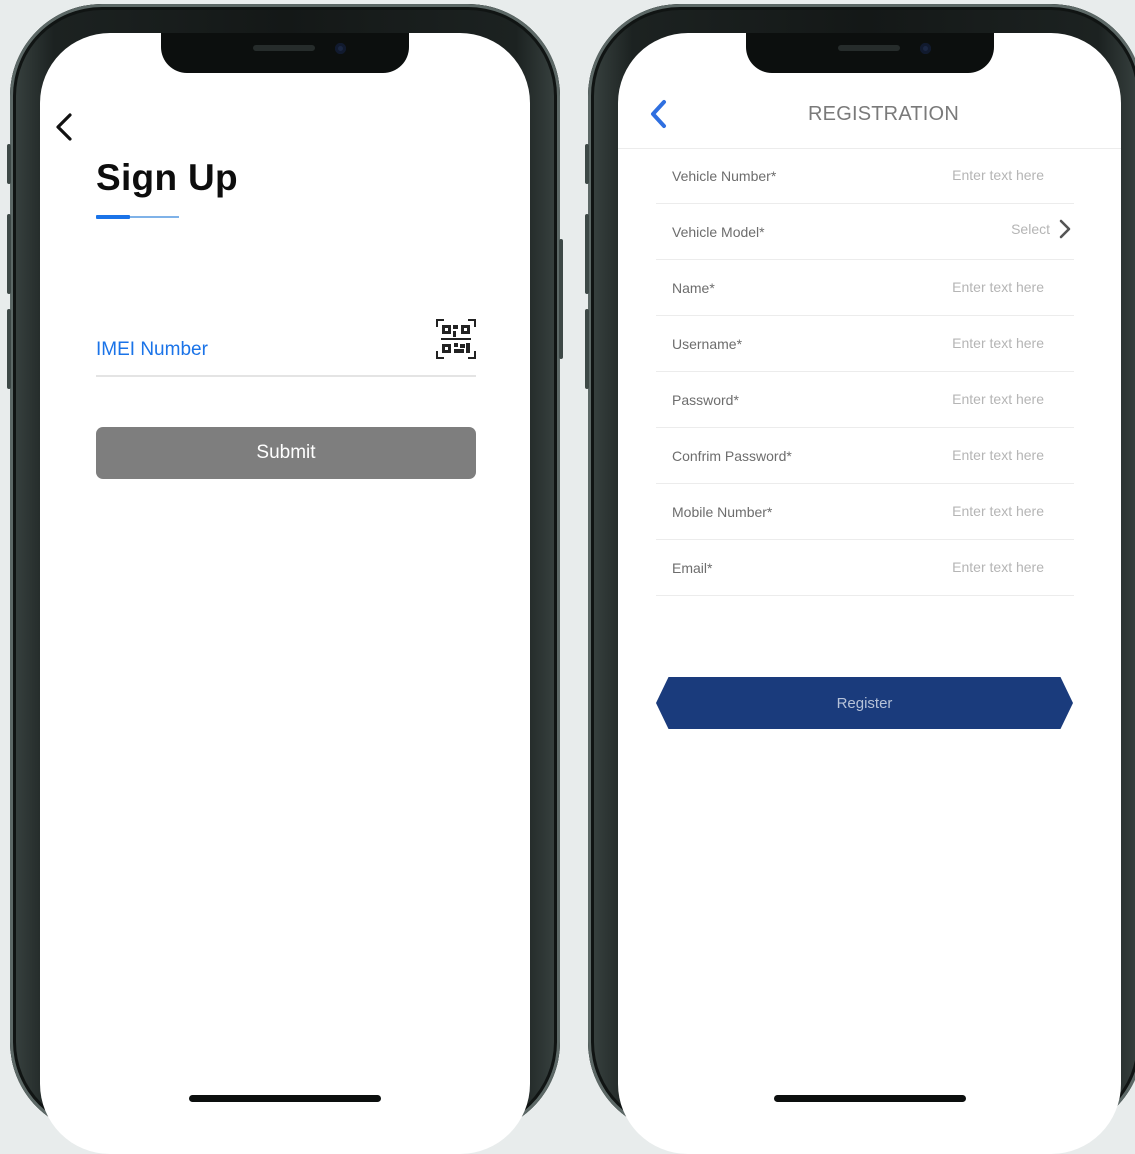  What do you see at coordinates (883, 114) in the screenshot?
I see `page-title: REGISTRATION` at bounding box center [883, 114].